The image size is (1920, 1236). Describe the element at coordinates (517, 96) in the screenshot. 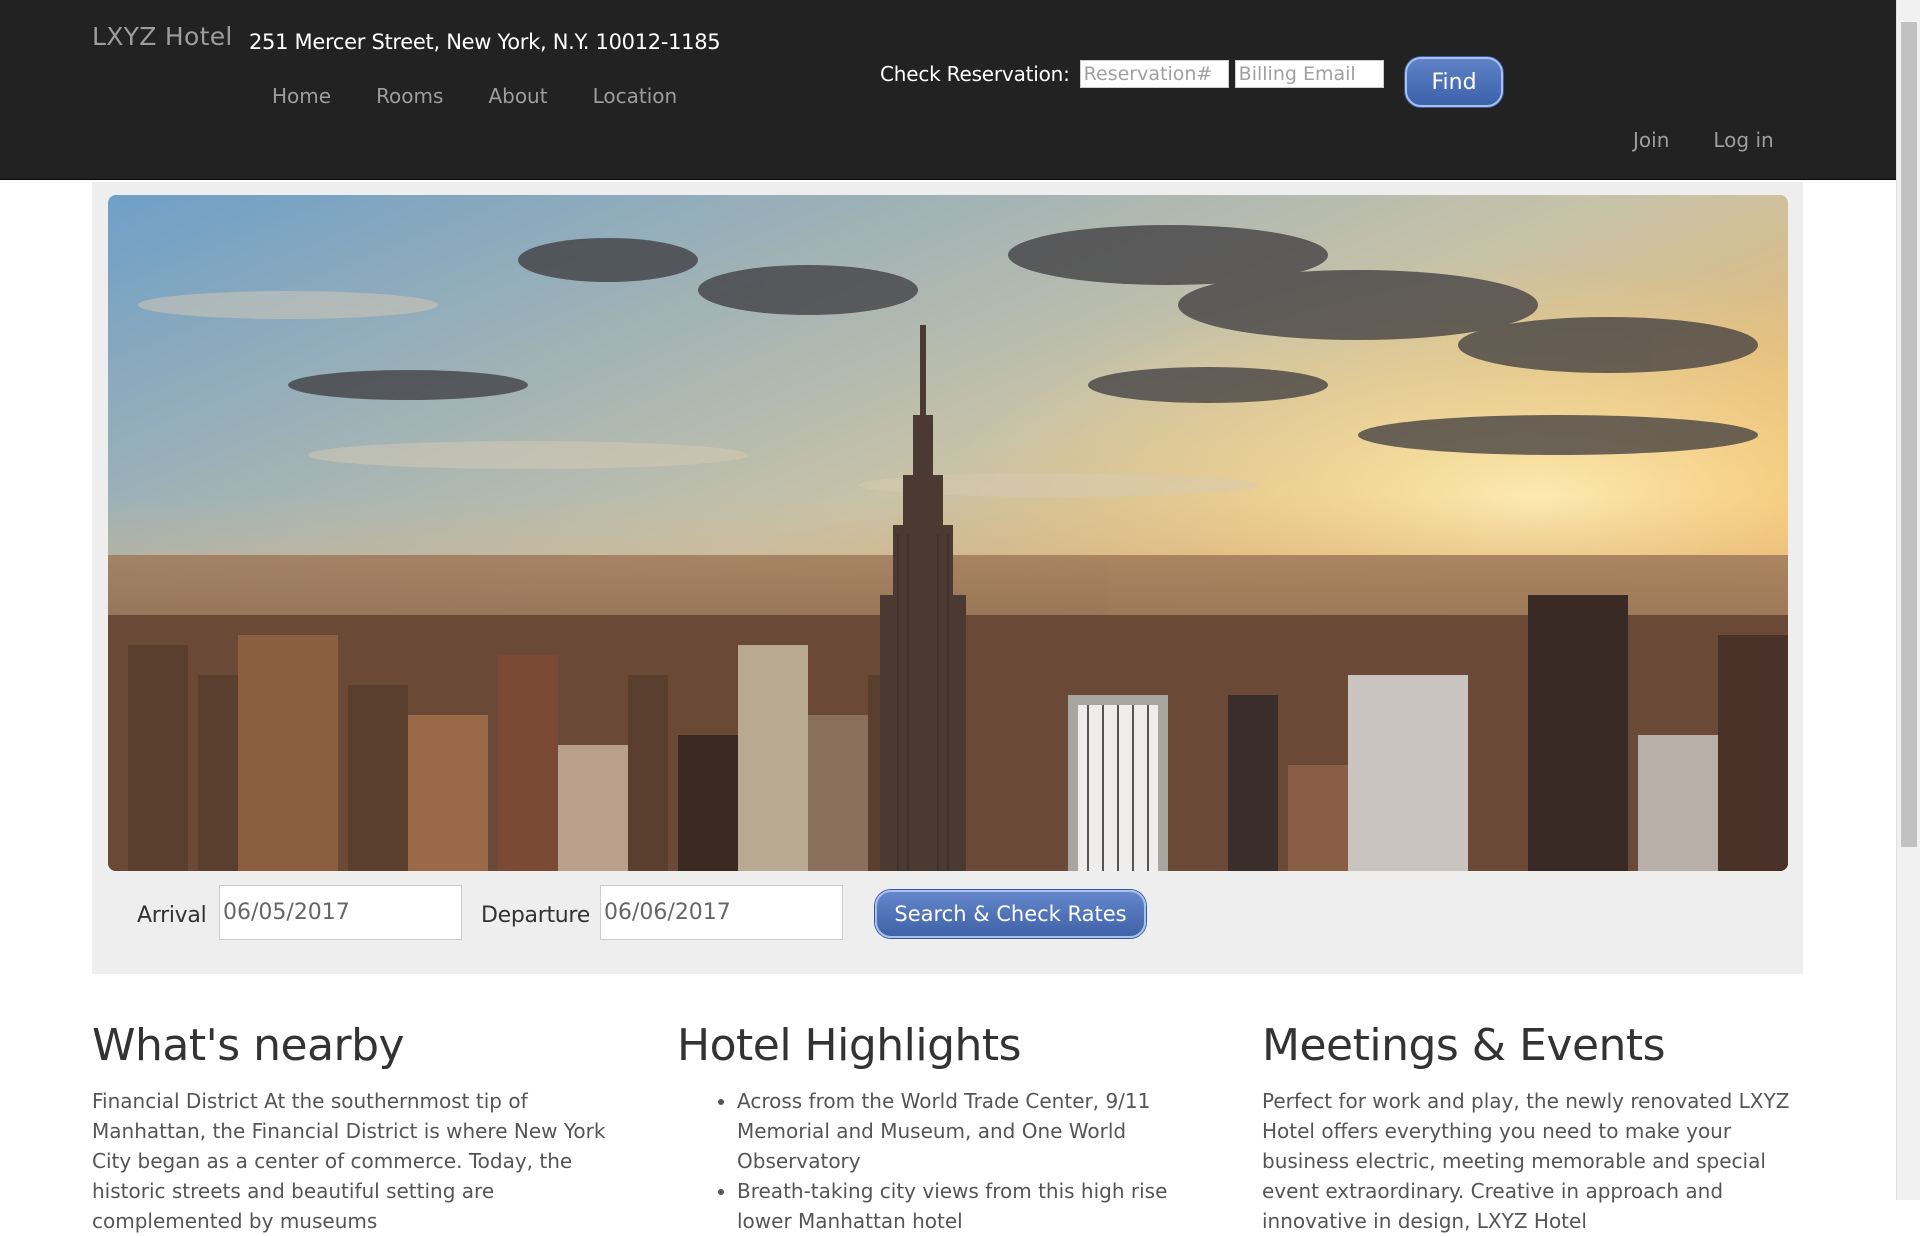

I see `nav-link-about: About` at that location.